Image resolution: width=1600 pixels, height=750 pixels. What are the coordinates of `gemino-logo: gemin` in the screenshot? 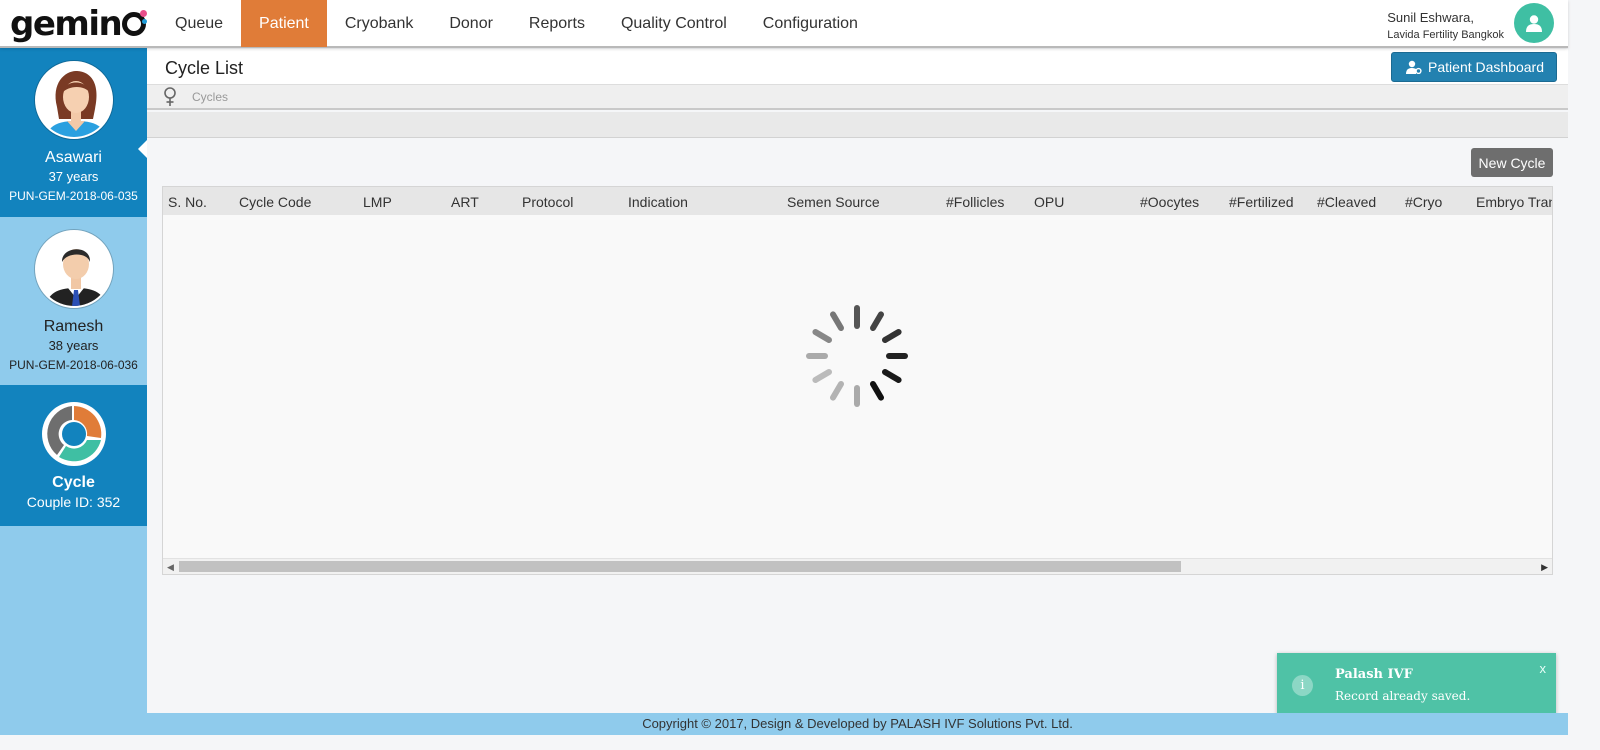 It's located at (79, 24).